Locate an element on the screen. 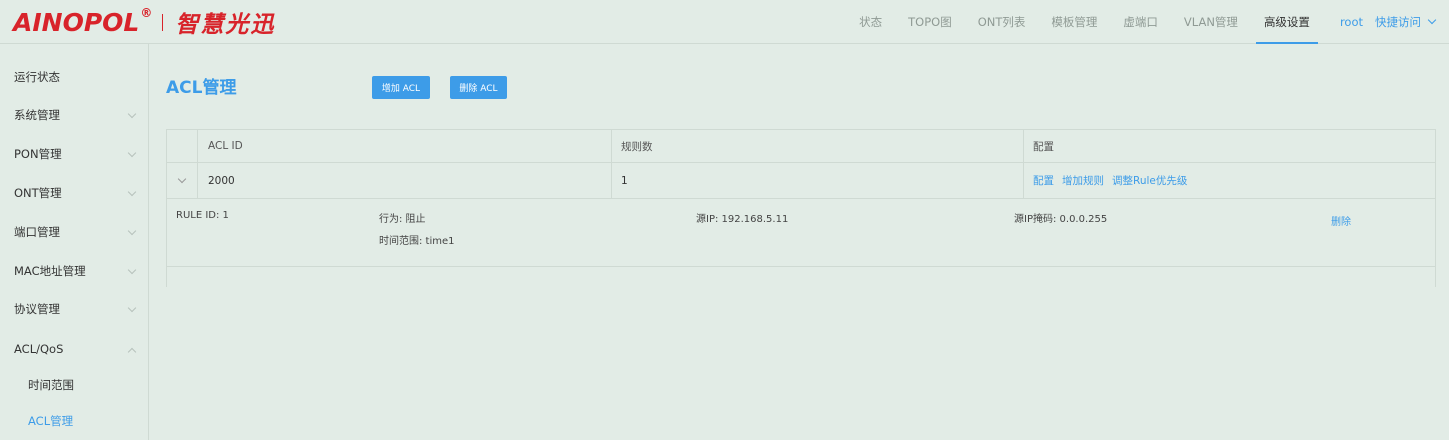 The image size is (1449, 440). column-header-rule-count: 规则数 is located at coordinates (637, 146).